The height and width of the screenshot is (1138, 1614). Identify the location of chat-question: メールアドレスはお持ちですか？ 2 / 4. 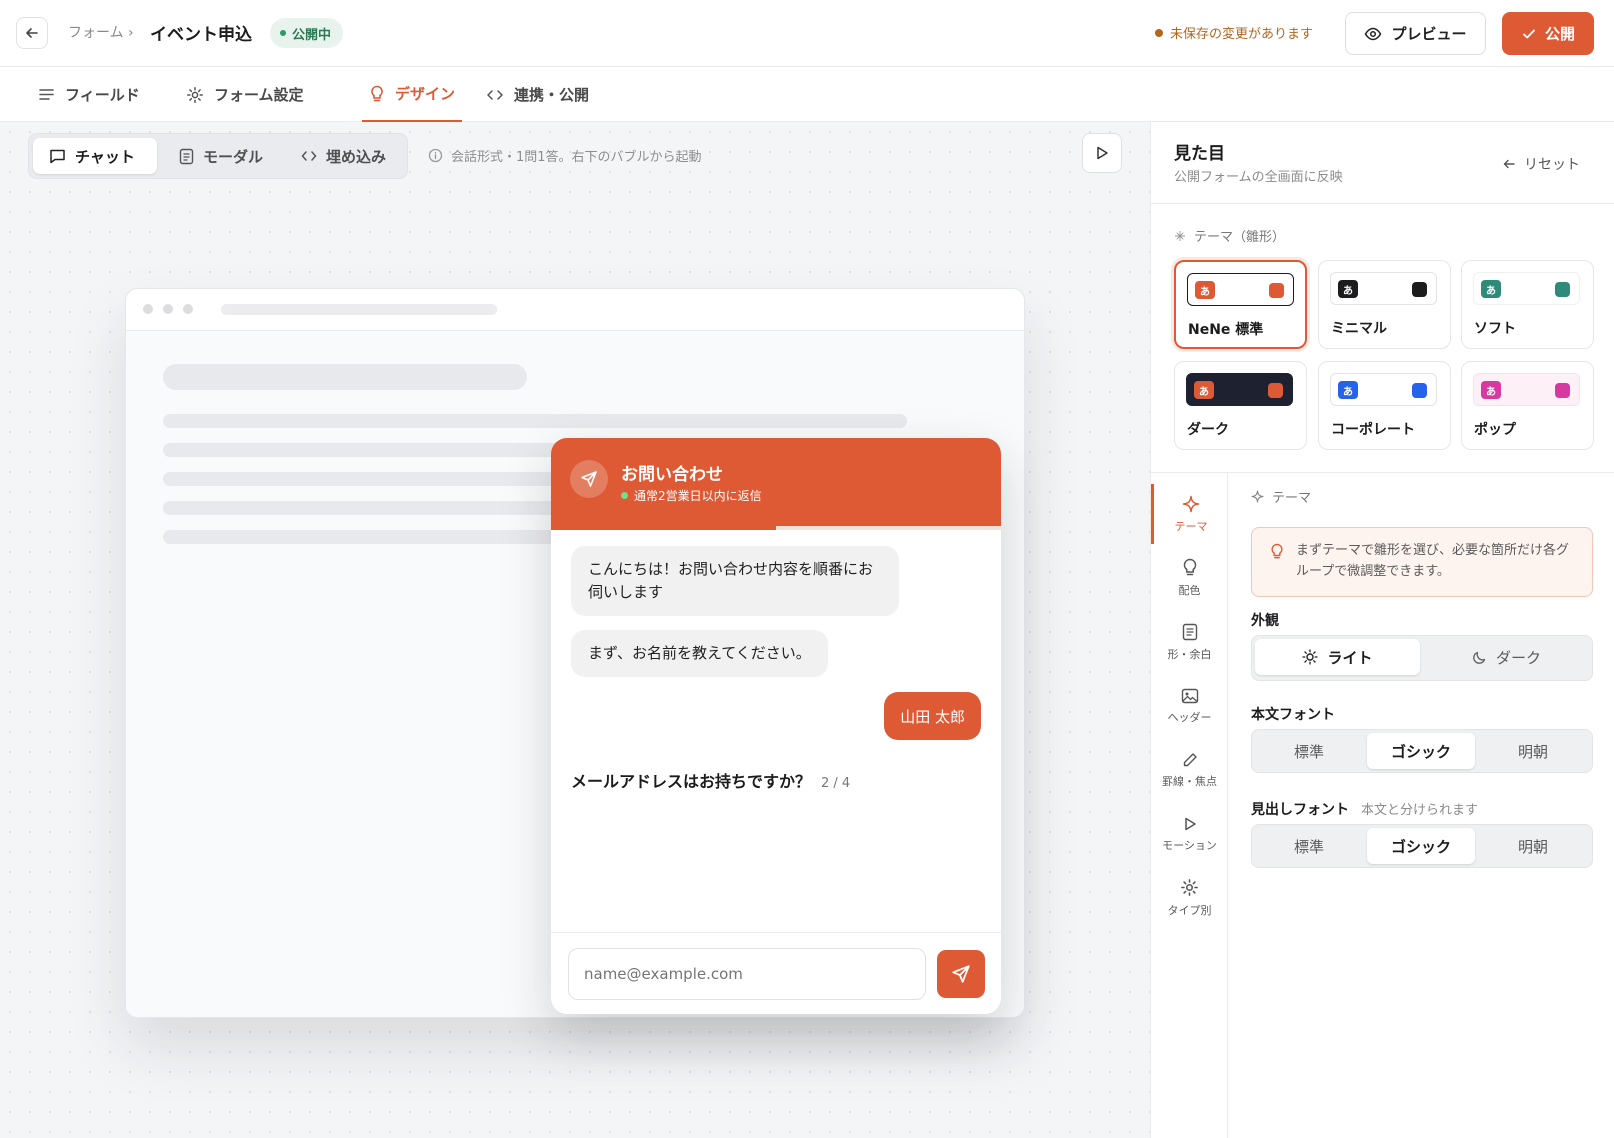
(710, 780).